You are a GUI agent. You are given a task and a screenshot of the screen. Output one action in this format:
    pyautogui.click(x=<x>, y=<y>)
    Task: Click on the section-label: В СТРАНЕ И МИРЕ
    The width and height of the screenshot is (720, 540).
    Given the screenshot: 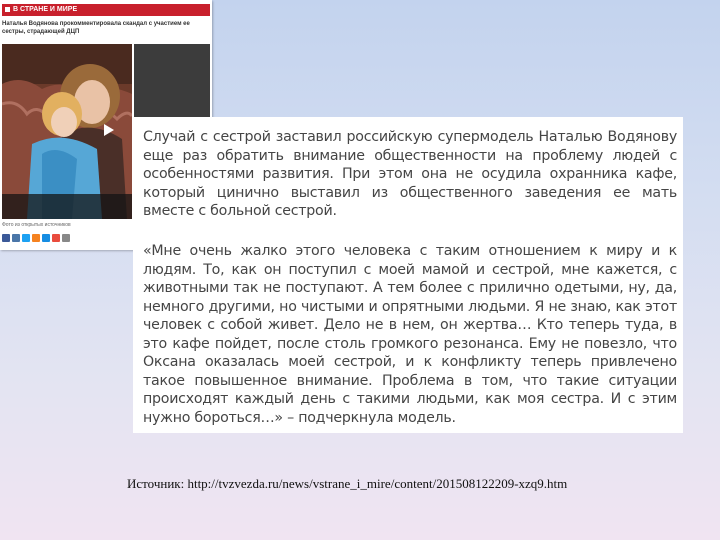 What is the action you would take?
    pyautogui.click(x=45, y=9)
    